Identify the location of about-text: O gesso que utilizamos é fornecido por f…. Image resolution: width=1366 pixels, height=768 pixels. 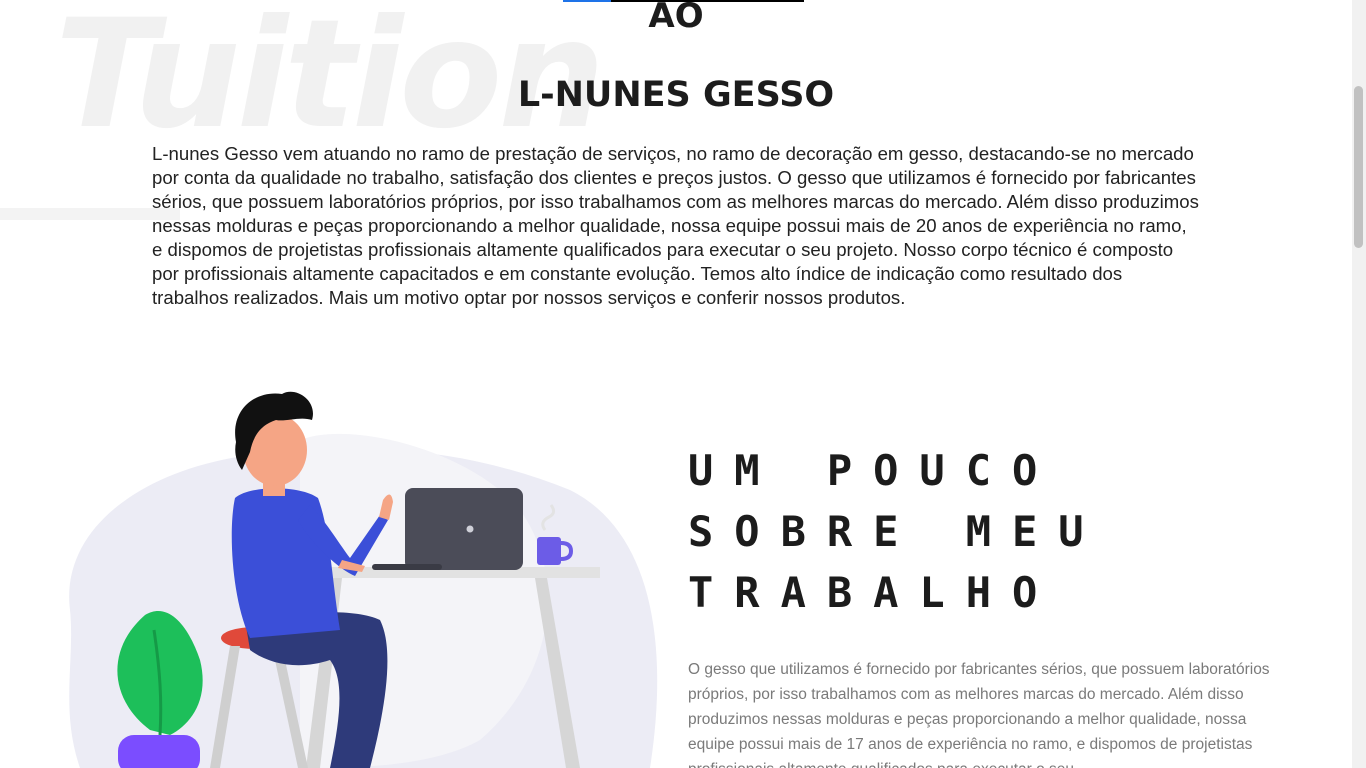
(979, 714).